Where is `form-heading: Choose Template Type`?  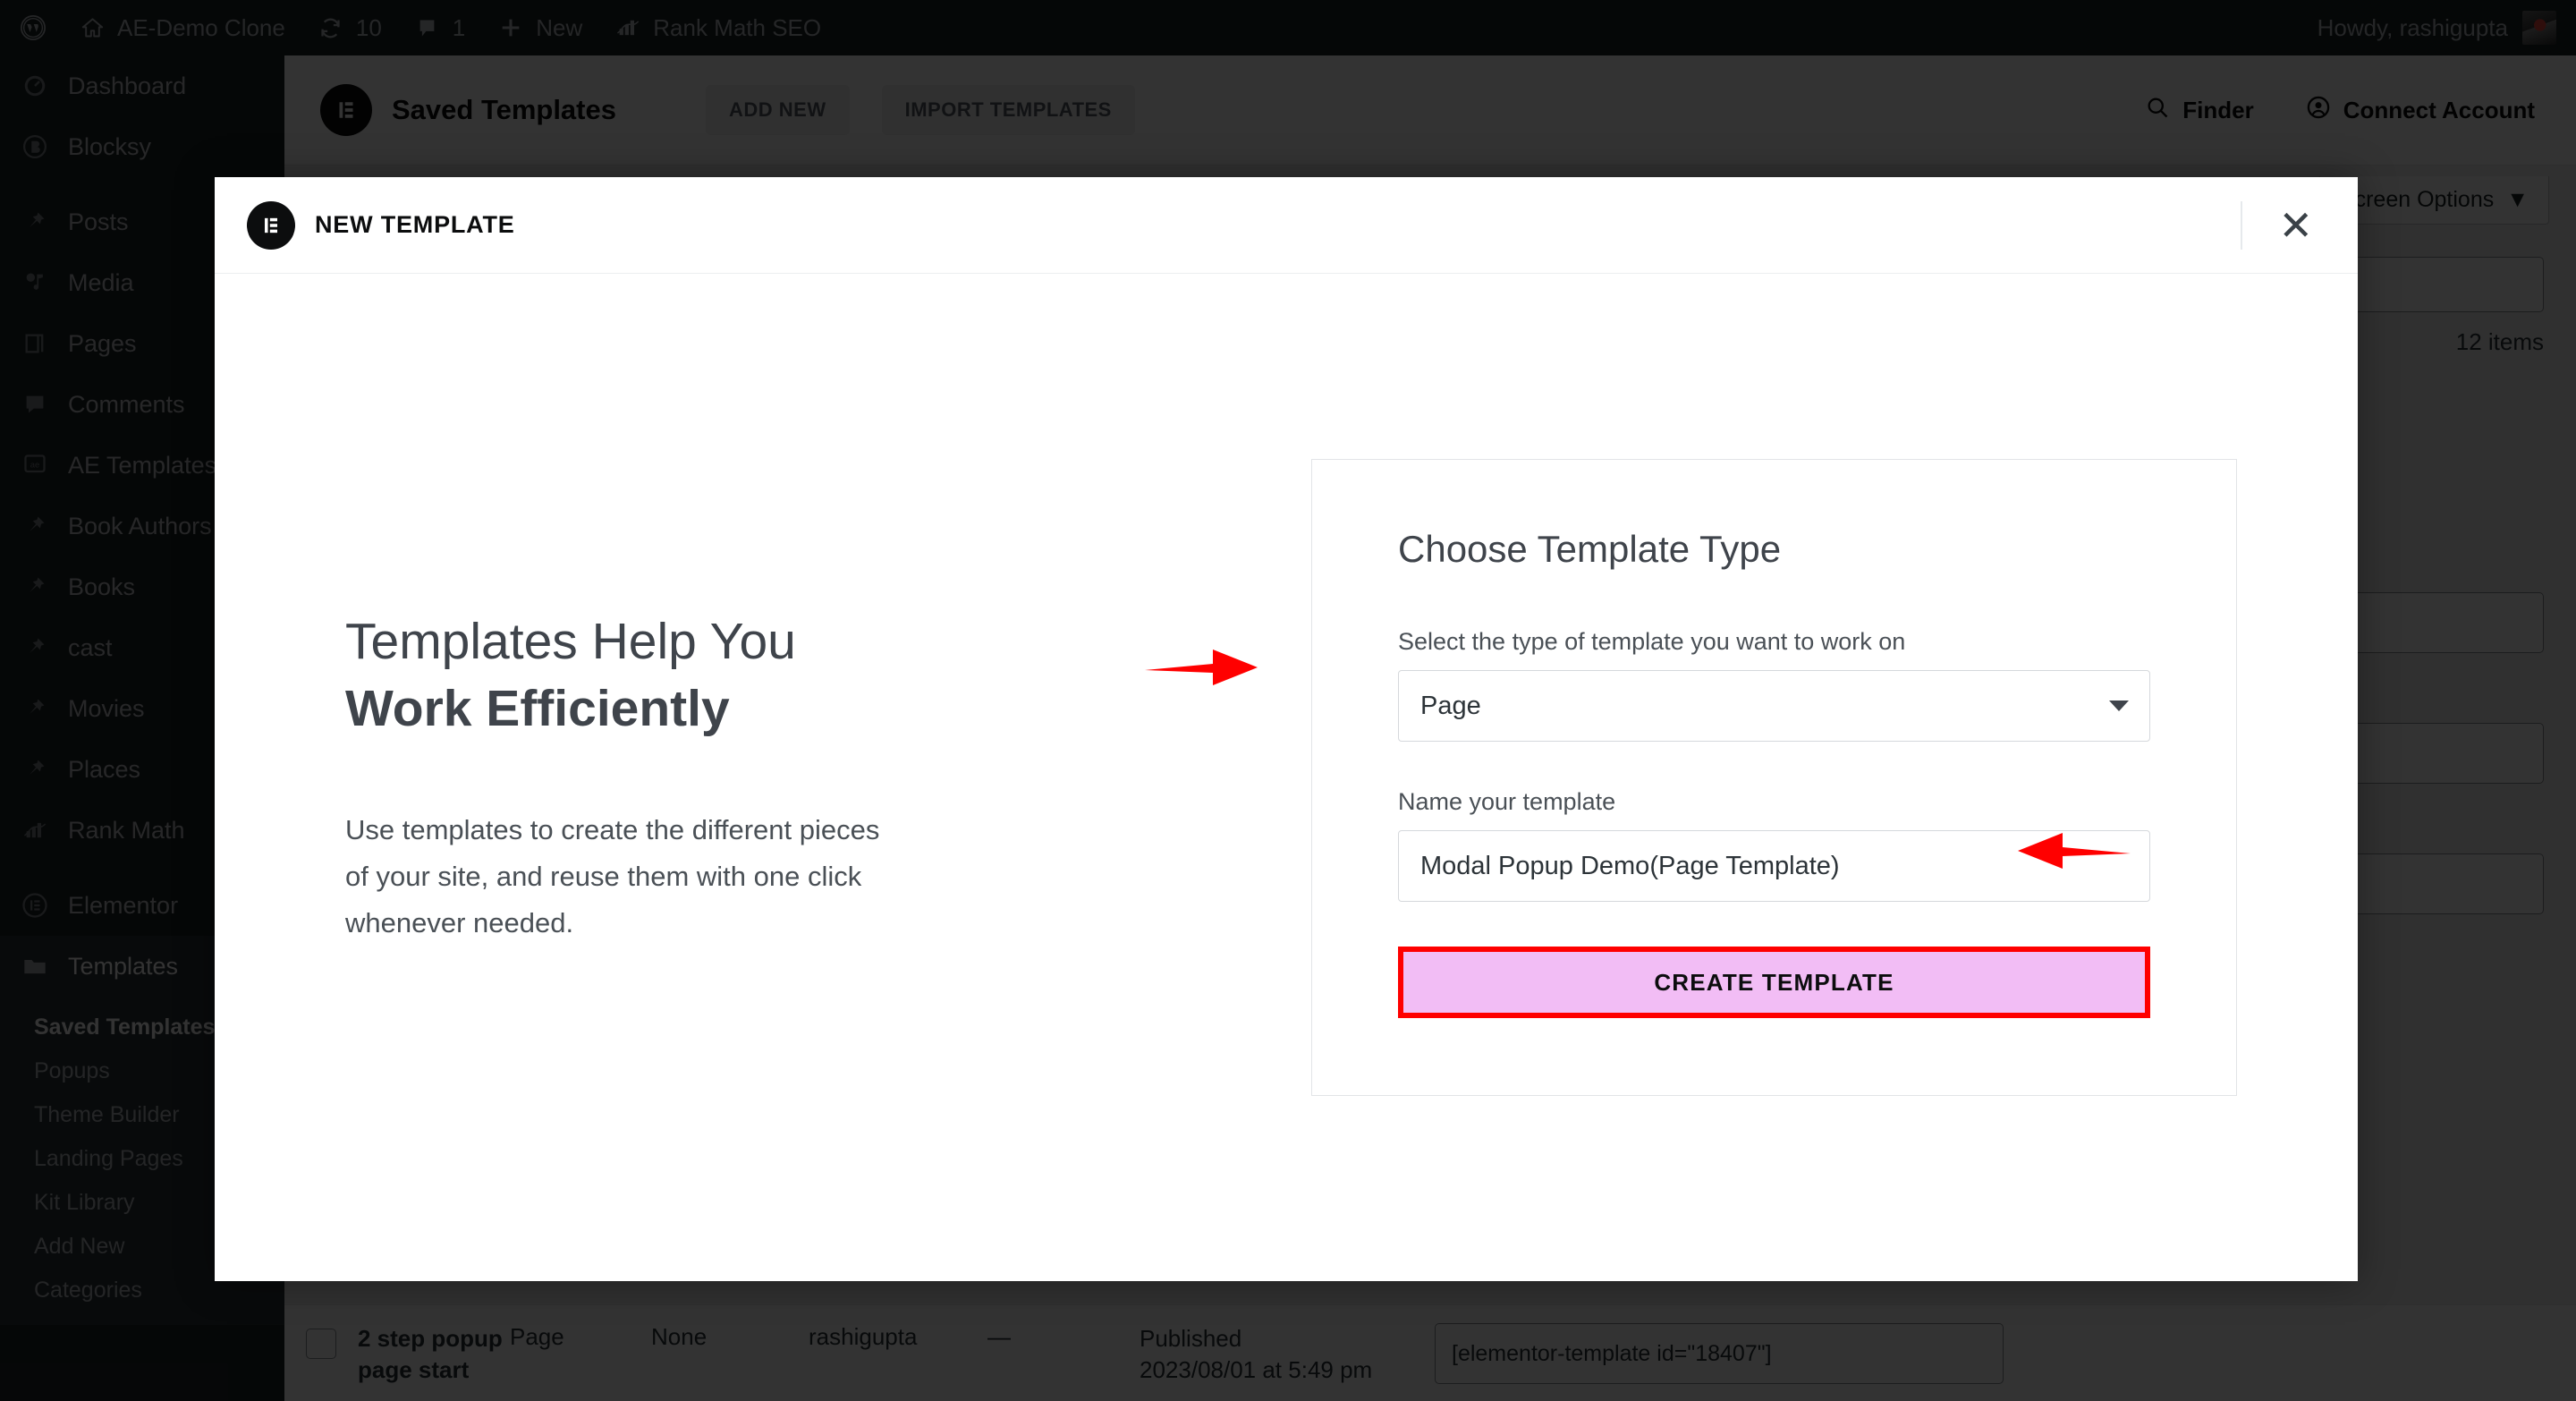
form-heading: Choose Template Type is located at coordinates (1590, 549).